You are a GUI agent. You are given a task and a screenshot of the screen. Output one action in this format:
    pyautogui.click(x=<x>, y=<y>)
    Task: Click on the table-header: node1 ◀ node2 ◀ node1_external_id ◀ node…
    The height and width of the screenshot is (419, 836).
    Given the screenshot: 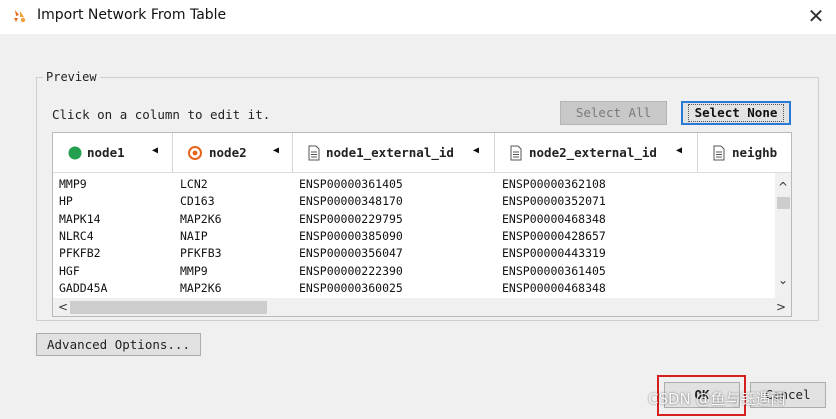 What is the action you would take?
    pyautogui.click(x=422, y=153)
    